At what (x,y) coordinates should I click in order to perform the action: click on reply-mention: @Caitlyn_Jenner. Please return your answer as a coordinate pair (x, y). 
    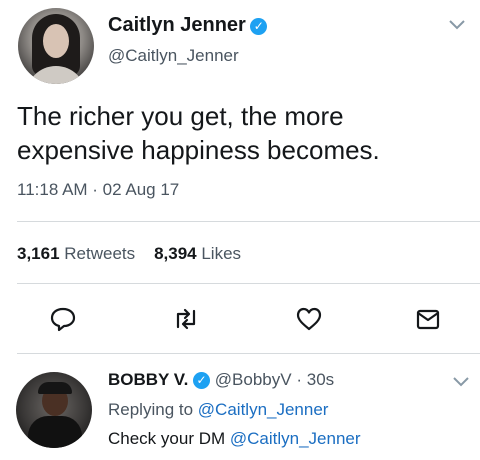
    Looking at the image, I should click on (295, 438).